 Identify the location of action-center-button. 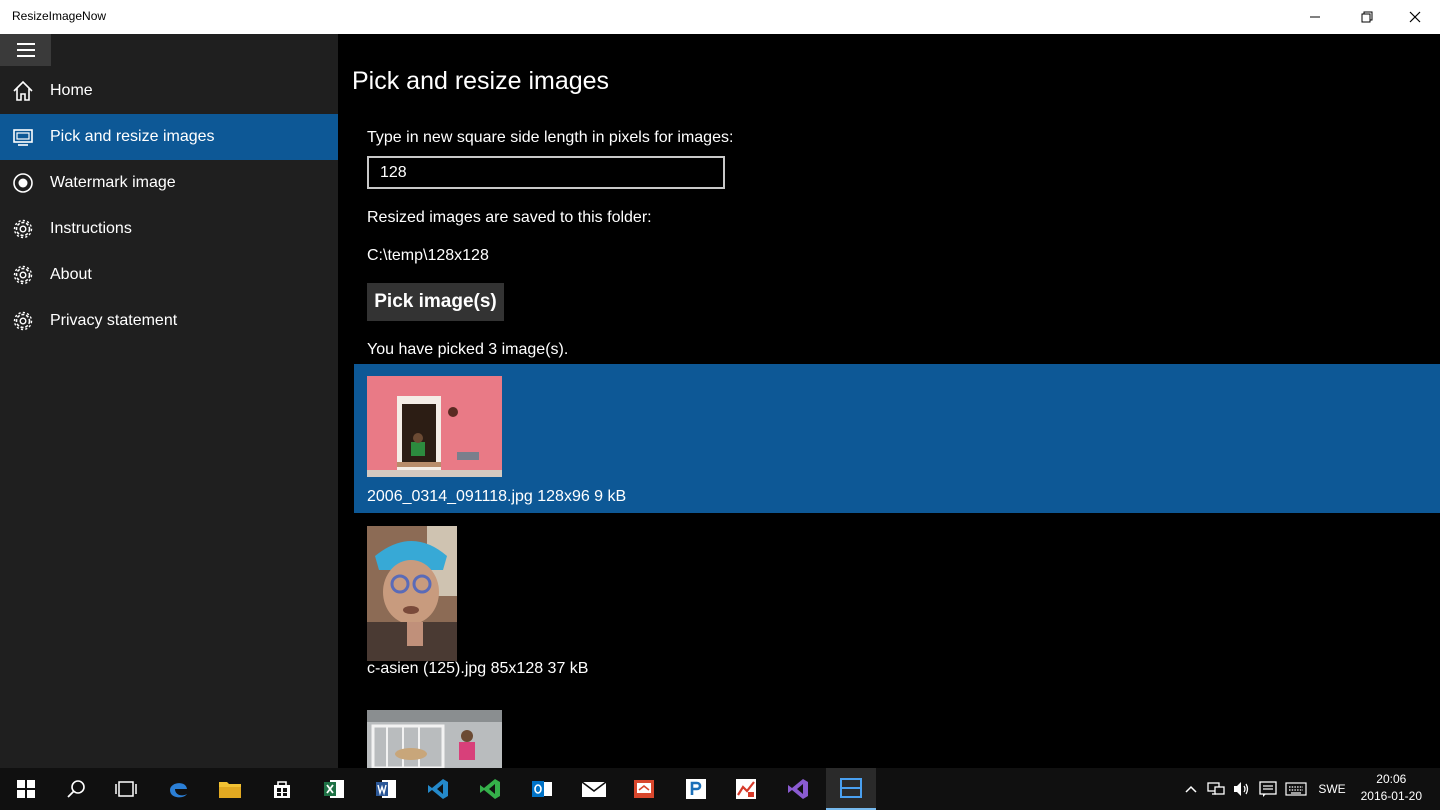
(1268, 789).